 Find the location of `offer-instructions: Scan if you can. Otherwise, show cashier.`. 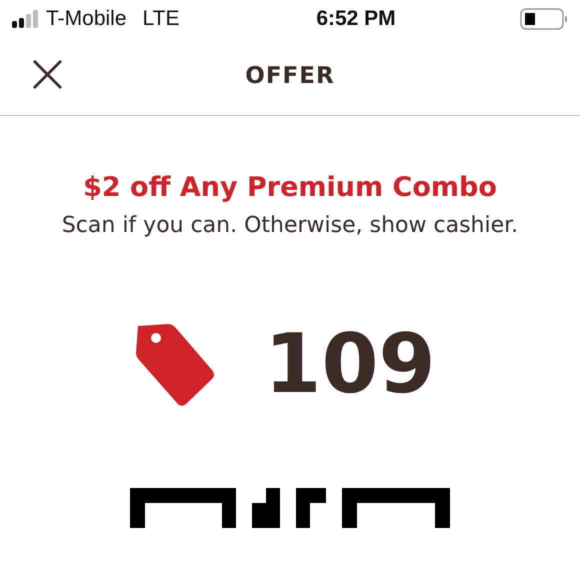

offer-instructions: Scan if you can. Otherwise, show cashier. is located at coordinates (290, 225).